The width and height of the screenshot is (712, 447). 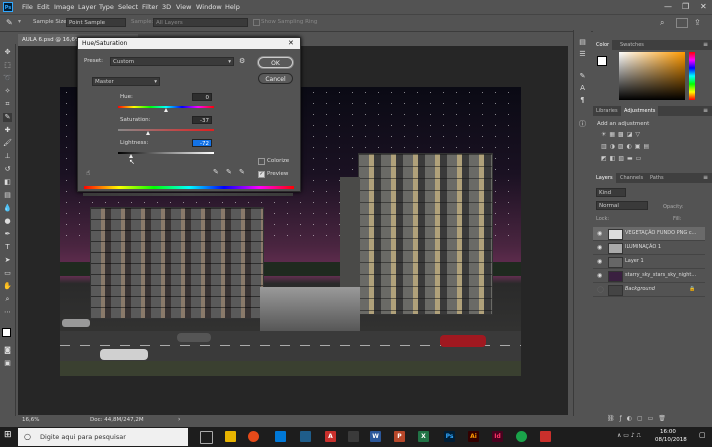 What do you see at coordinates (330, 436) in the screenshot?
I see `autocad-icon: A` at bounding box center [330, 436].